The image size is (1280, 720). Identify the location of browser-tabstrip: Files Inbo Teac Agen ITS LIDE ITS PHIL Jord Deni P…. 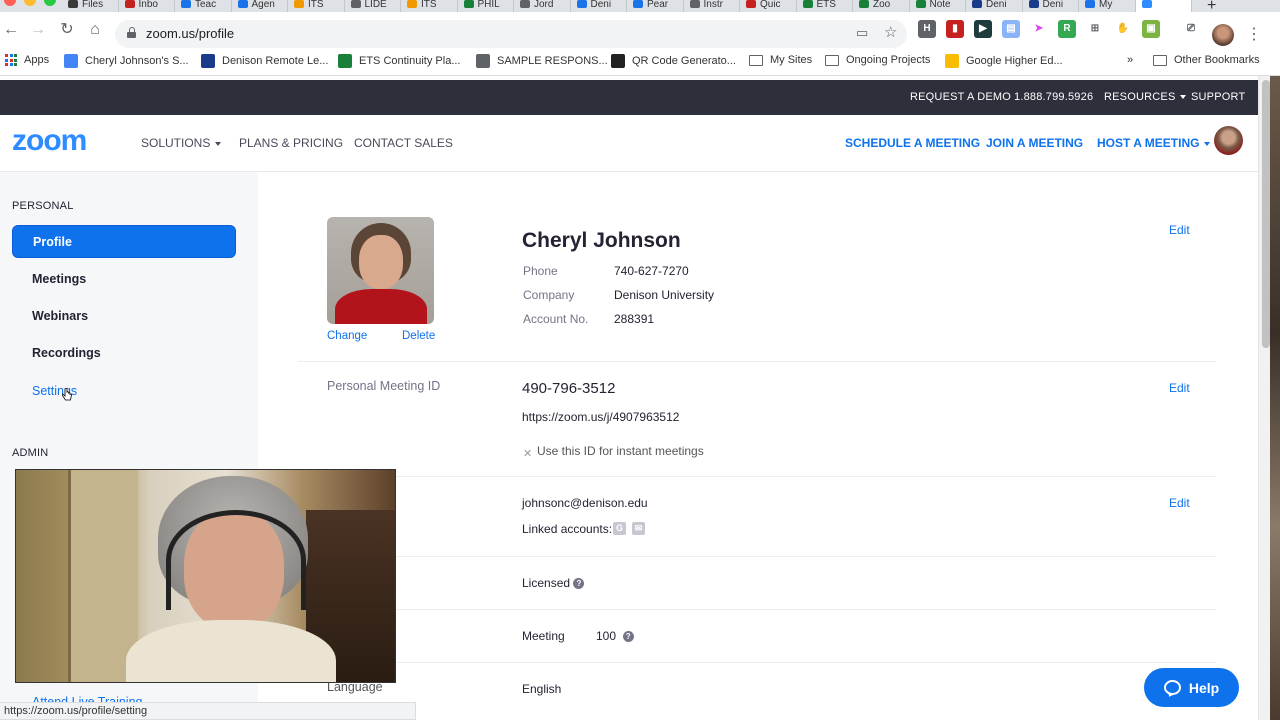
(640, 6).